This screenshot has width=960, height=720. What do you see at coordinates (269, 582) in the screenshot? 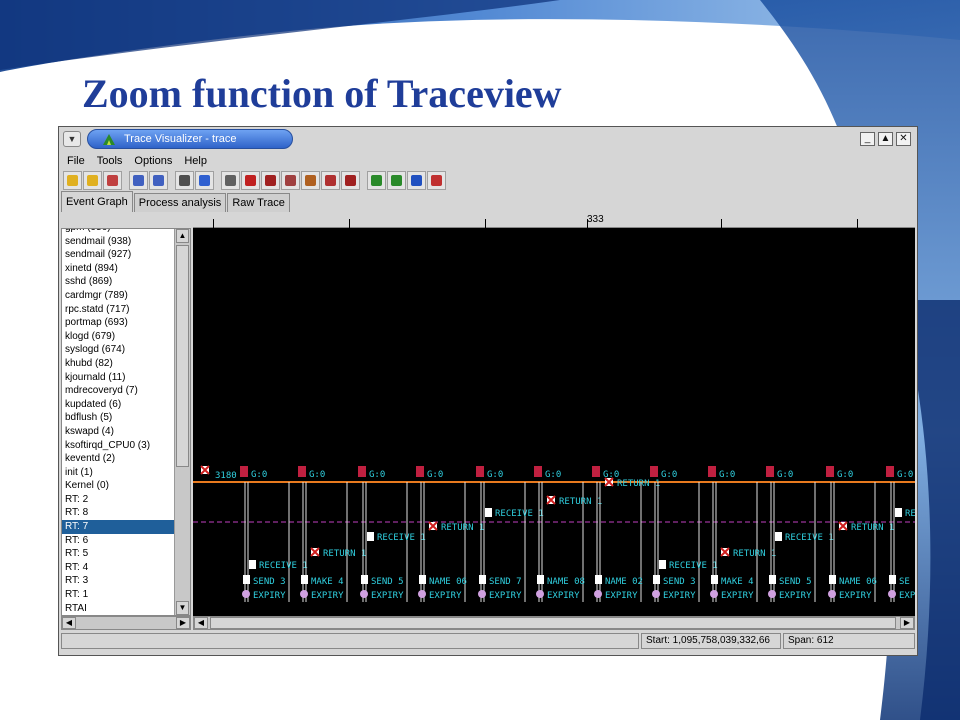
I see `send-event-label: SEND 3` at bounding box center [269, 582].